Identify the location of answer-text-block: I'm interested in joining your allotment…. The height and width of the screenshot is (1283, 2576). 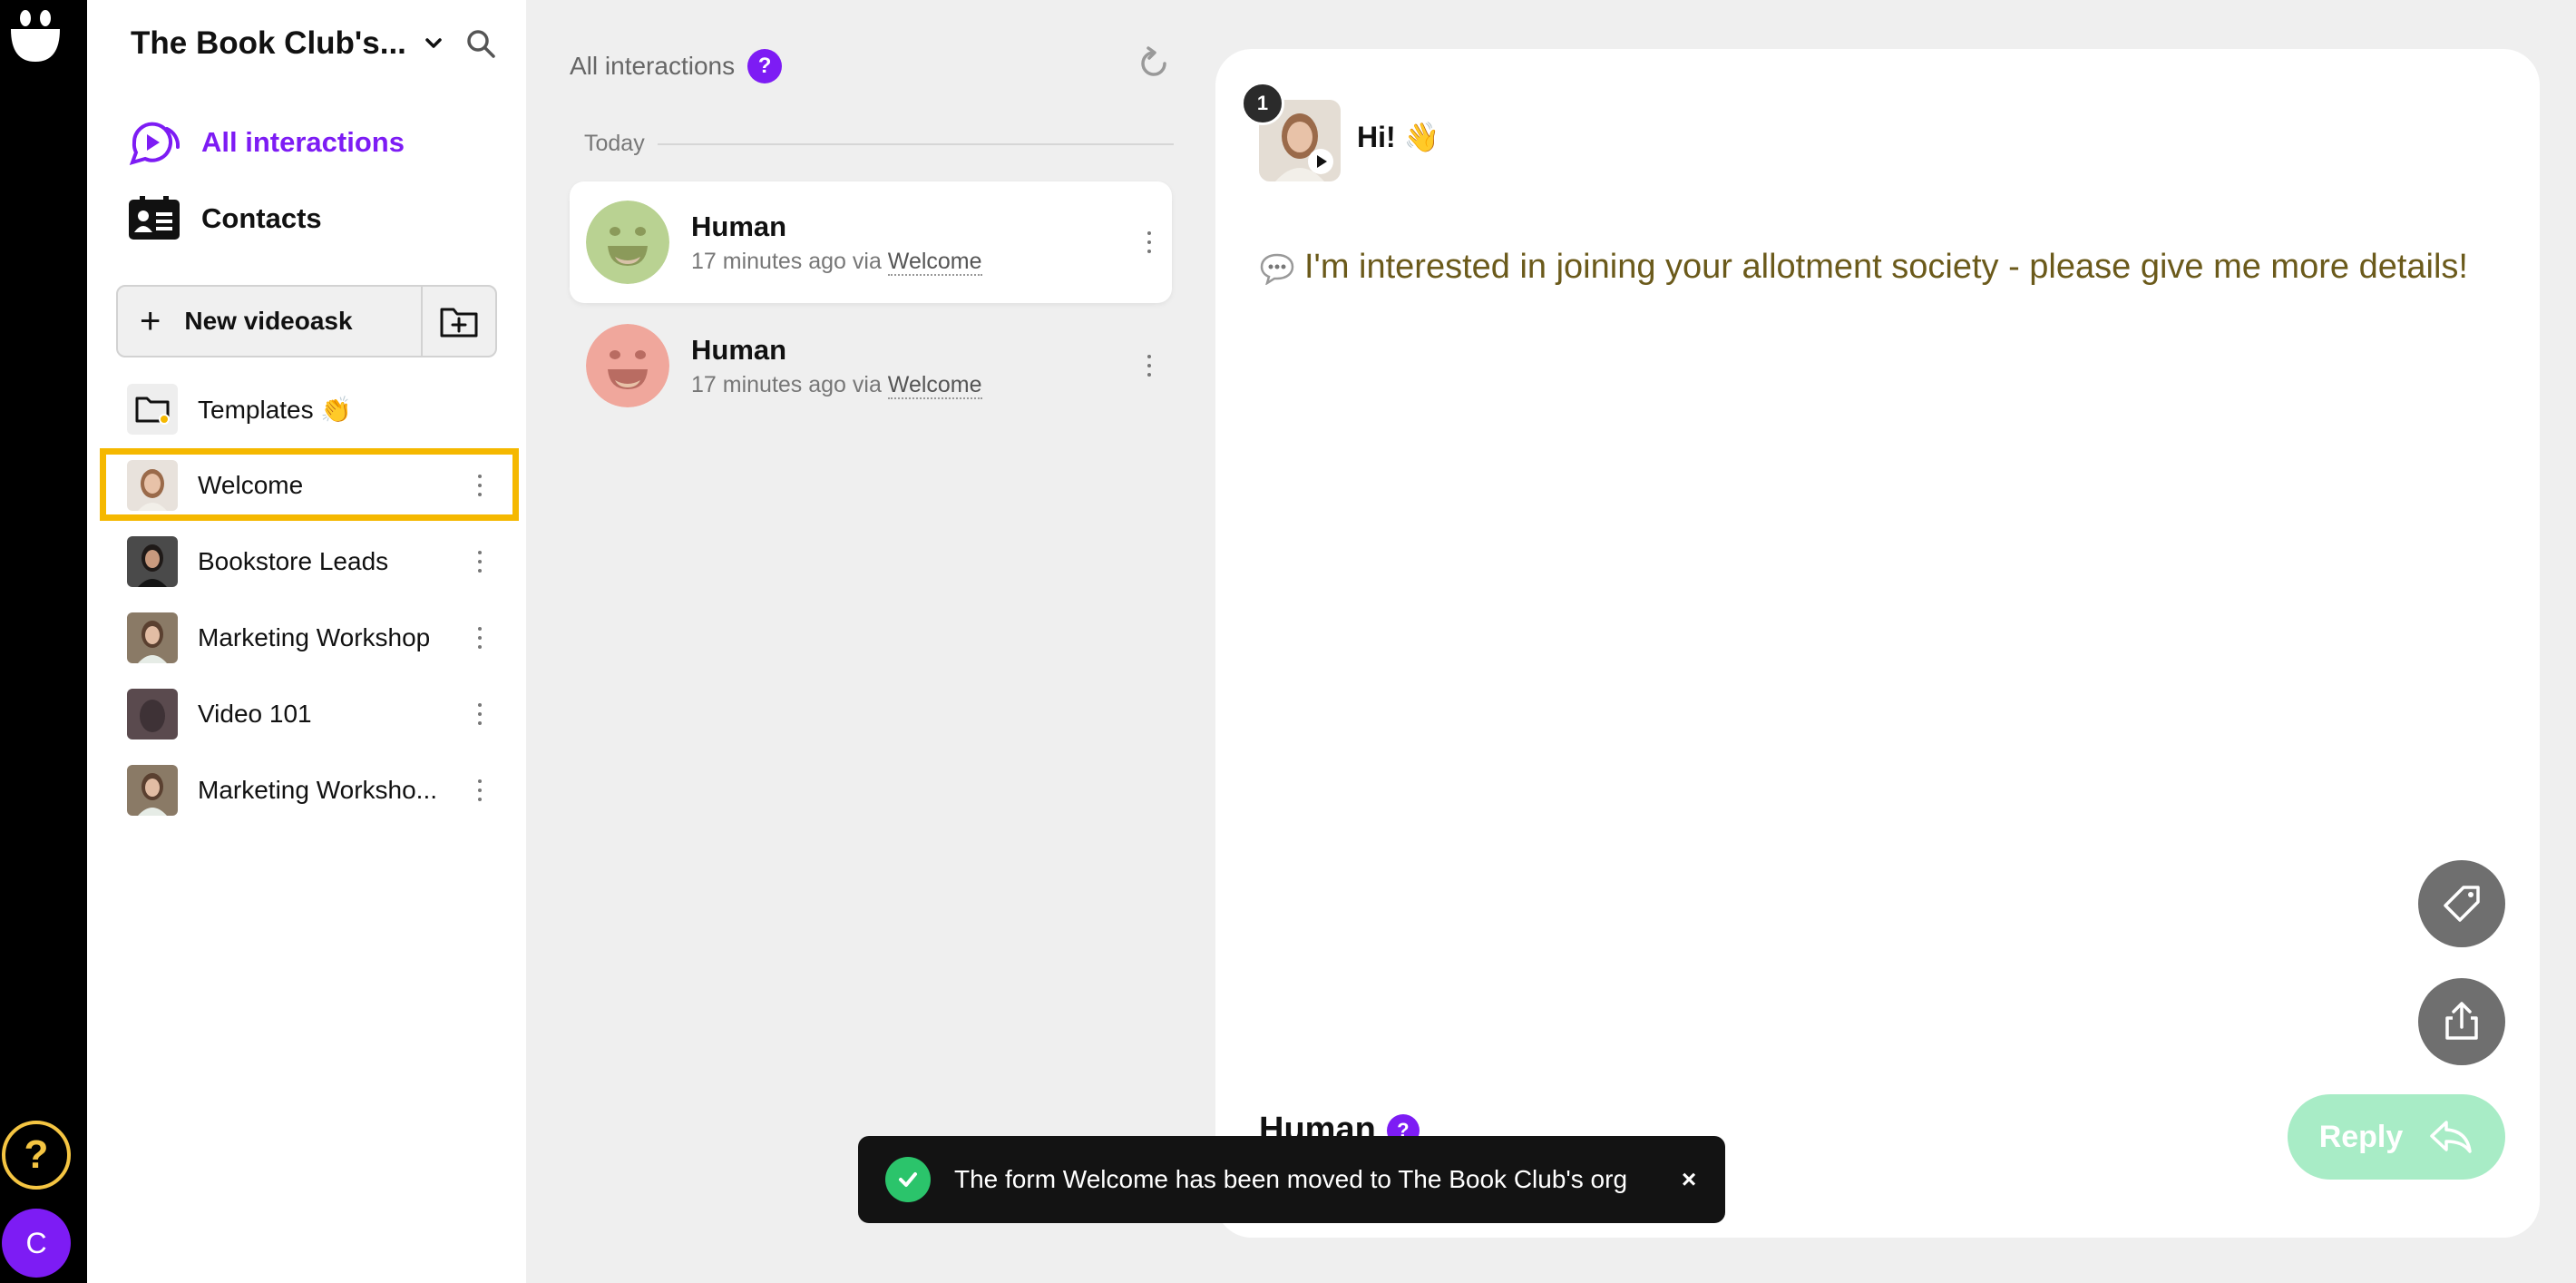
(1866, 266).